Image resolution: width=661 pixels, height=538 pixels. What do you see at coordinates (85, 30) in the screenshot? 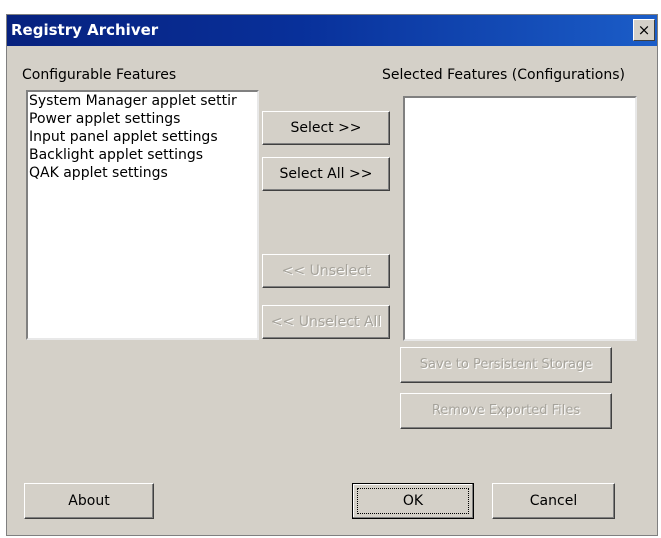
I see `window-title: Registry Archiver` at bounding box center [85, 30].